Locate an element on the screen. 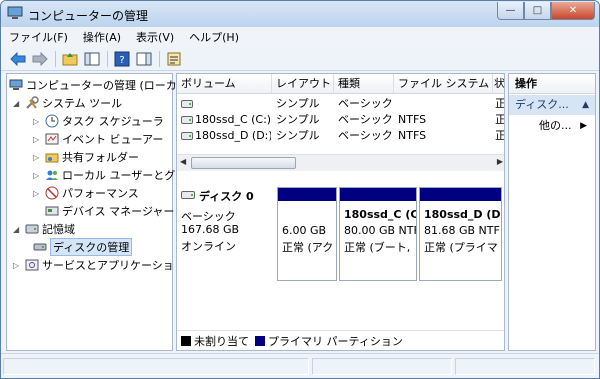 The height and width of the screenshot is (379, 600). maximize-icon: □ is located at coordinates (537, 10).